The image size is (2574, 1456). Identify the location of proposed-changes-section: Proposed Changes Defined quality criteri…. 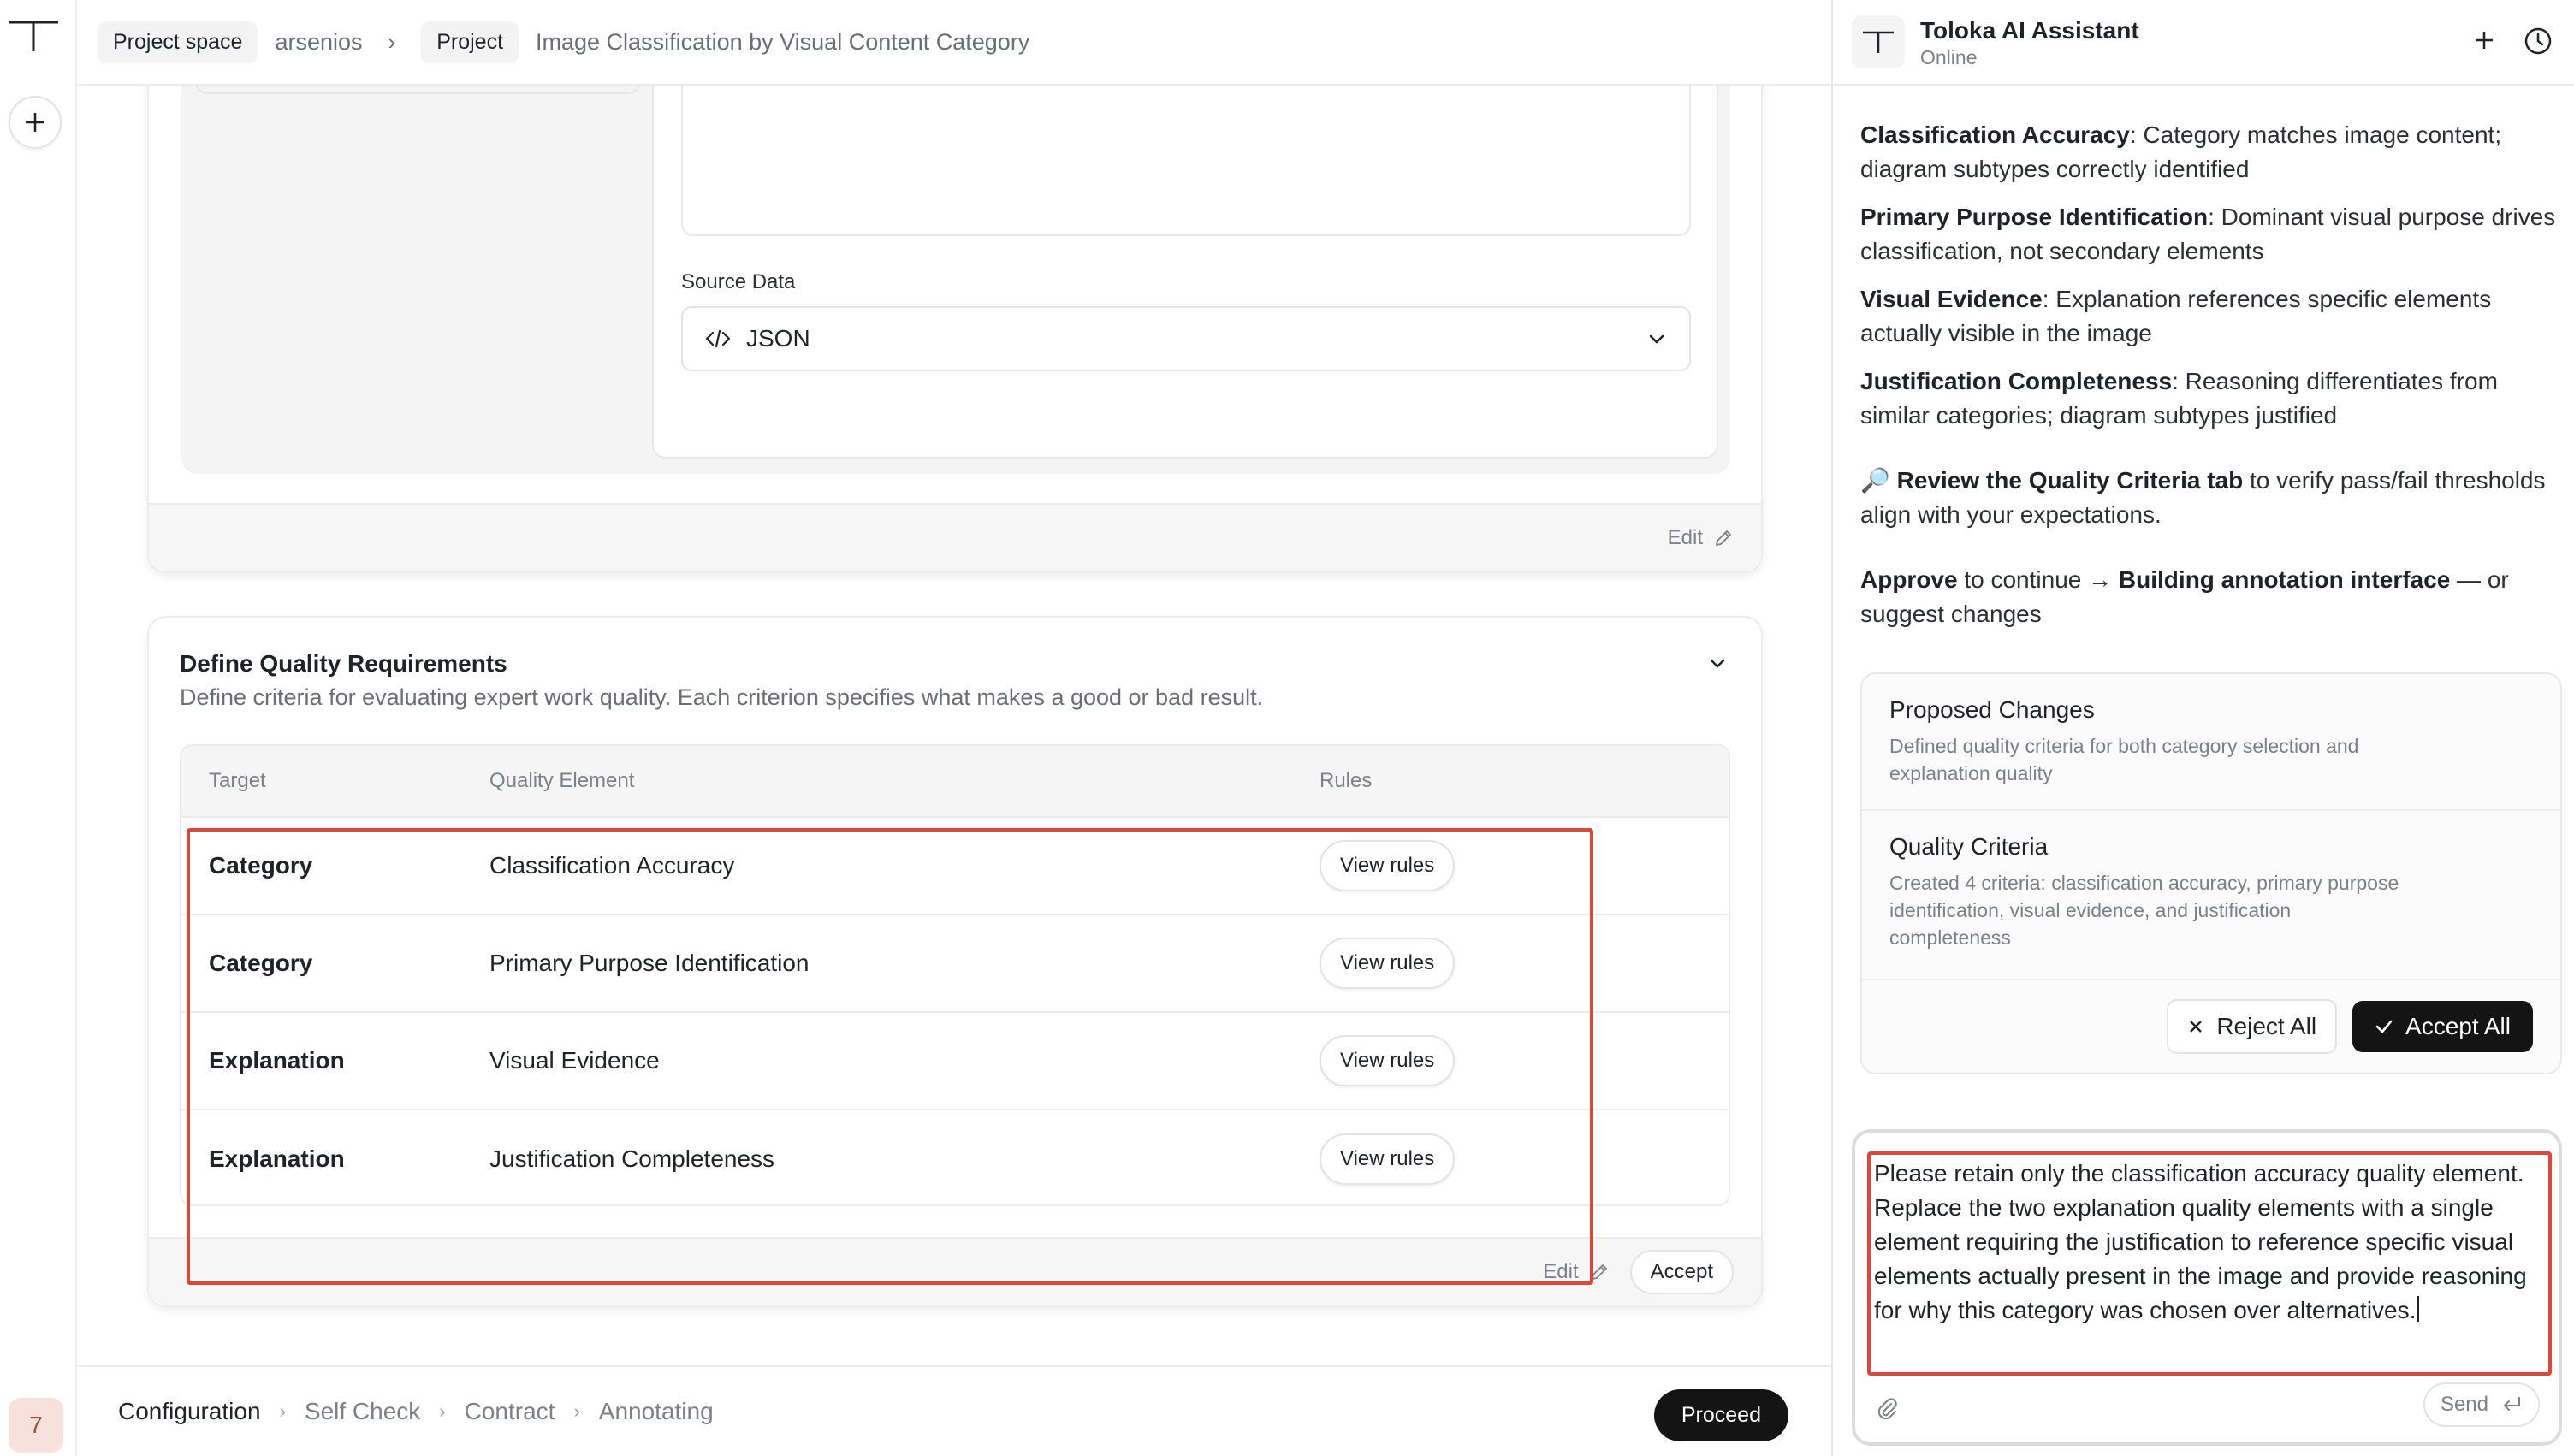
(2211, 741).